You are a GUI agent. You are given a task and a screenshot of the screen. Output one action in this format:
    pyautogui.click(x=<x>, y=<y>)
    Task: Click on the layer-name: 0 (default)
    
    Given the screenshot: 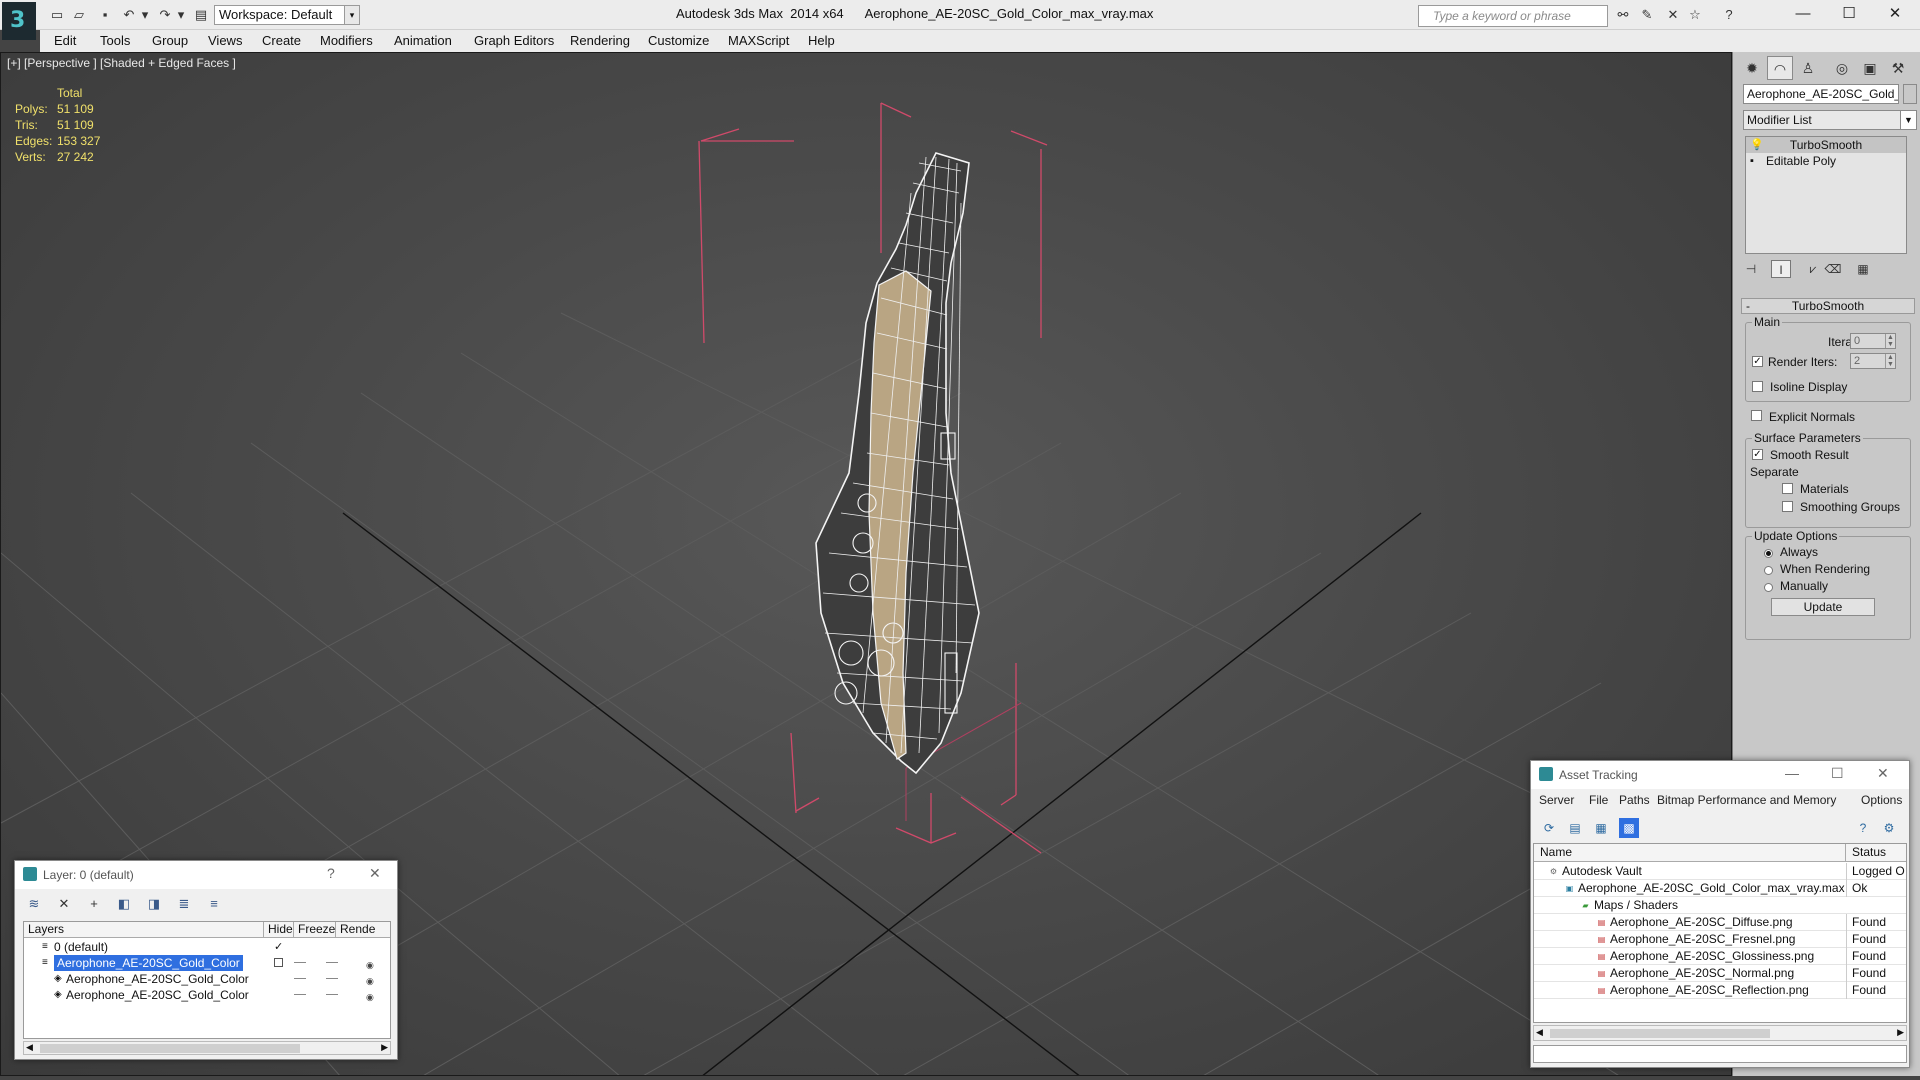 What is the action you would take?
    pyautogui.click(x=81, y=947)
    